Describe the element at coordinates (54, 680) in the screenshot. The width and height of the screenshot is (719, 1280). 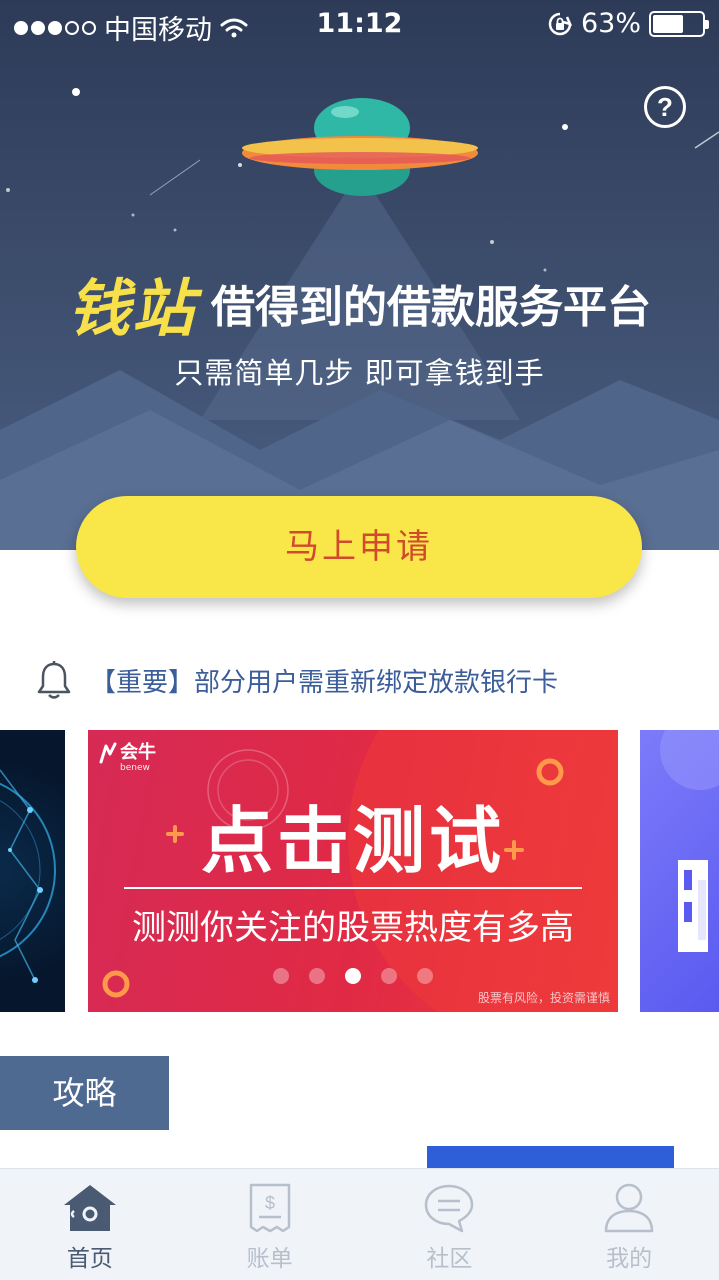
I see `bell-icon` at that location.